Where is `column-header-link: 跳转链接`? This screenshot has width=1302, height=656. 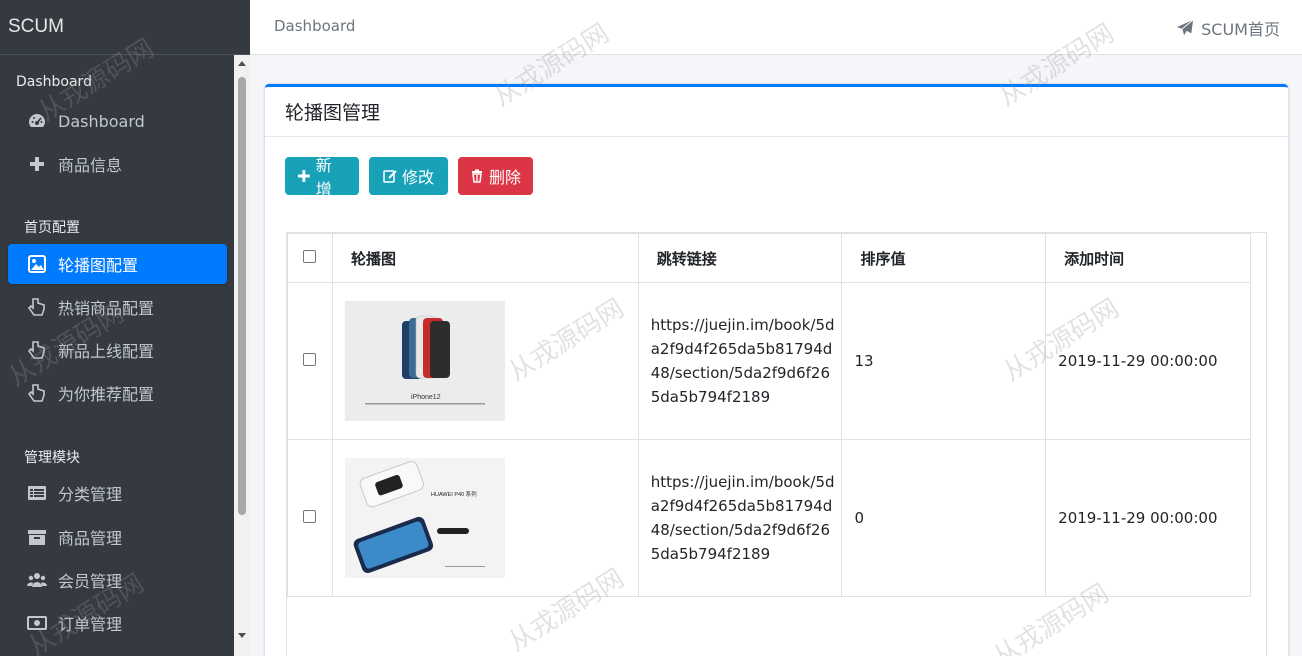 column-header-link: 跳转链接 is located at coordinates (740, 258).